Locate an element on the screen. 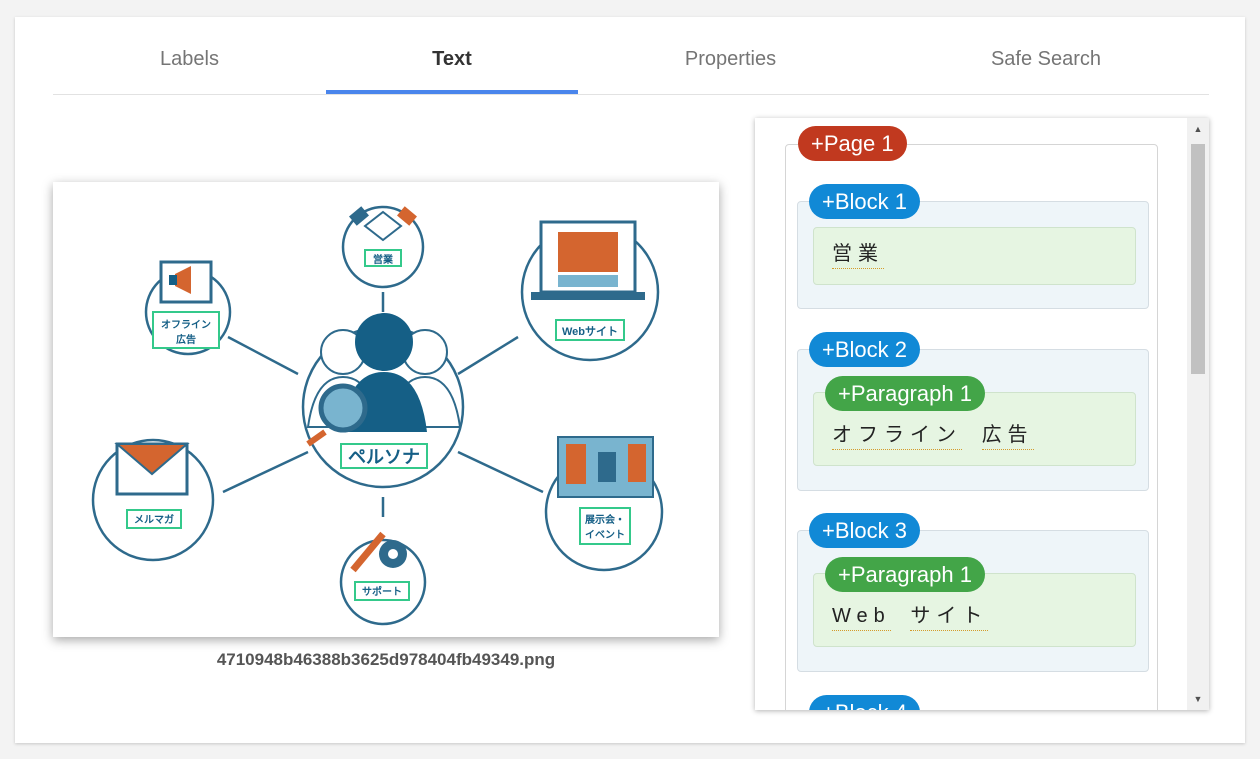 This screenshot has width=1260, height=759. scroll-thumb is located at coordinates (1198, 259).